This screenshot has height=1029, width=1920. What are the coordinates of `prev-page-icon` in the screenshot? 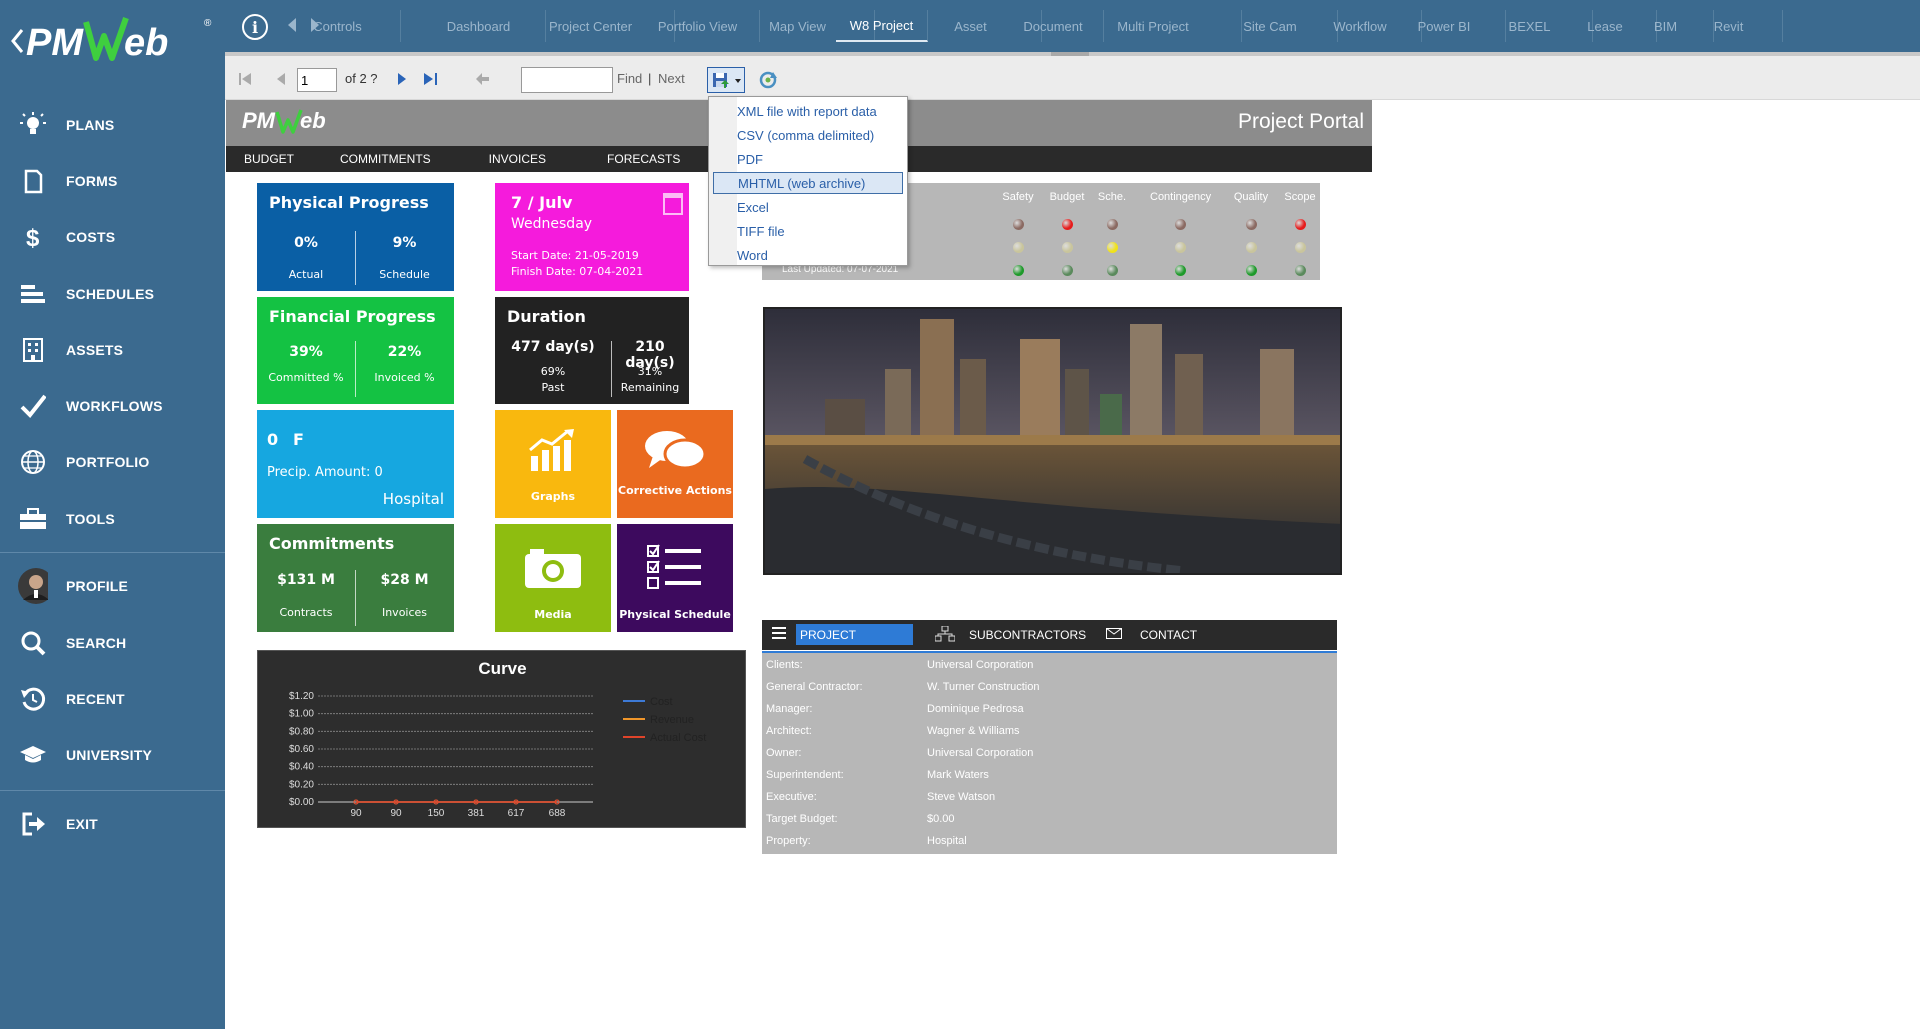 It's located at (281, 78).